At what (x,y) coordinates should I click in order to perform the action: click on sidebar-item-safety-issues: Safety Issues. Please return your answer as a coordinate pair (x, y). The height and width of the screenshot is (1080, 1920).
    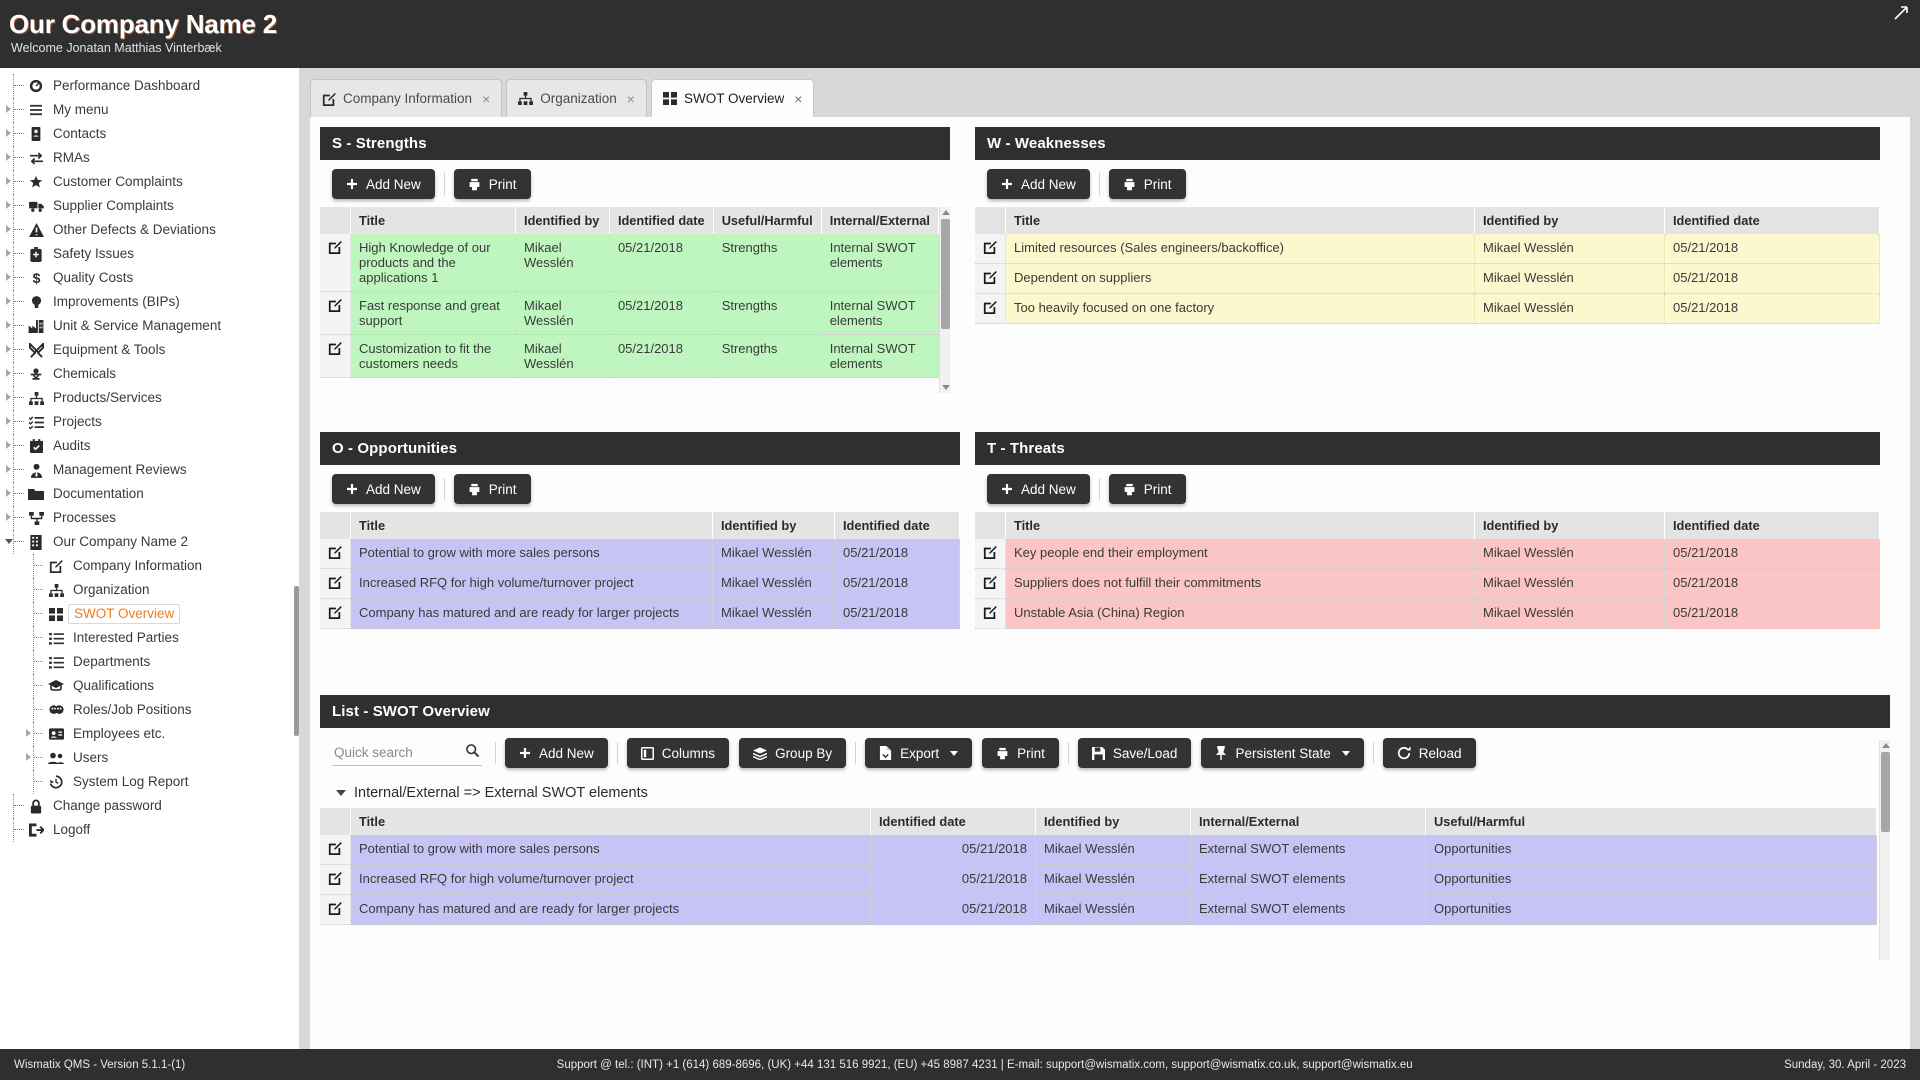
    Looking at the image, I should click on (149, 254).